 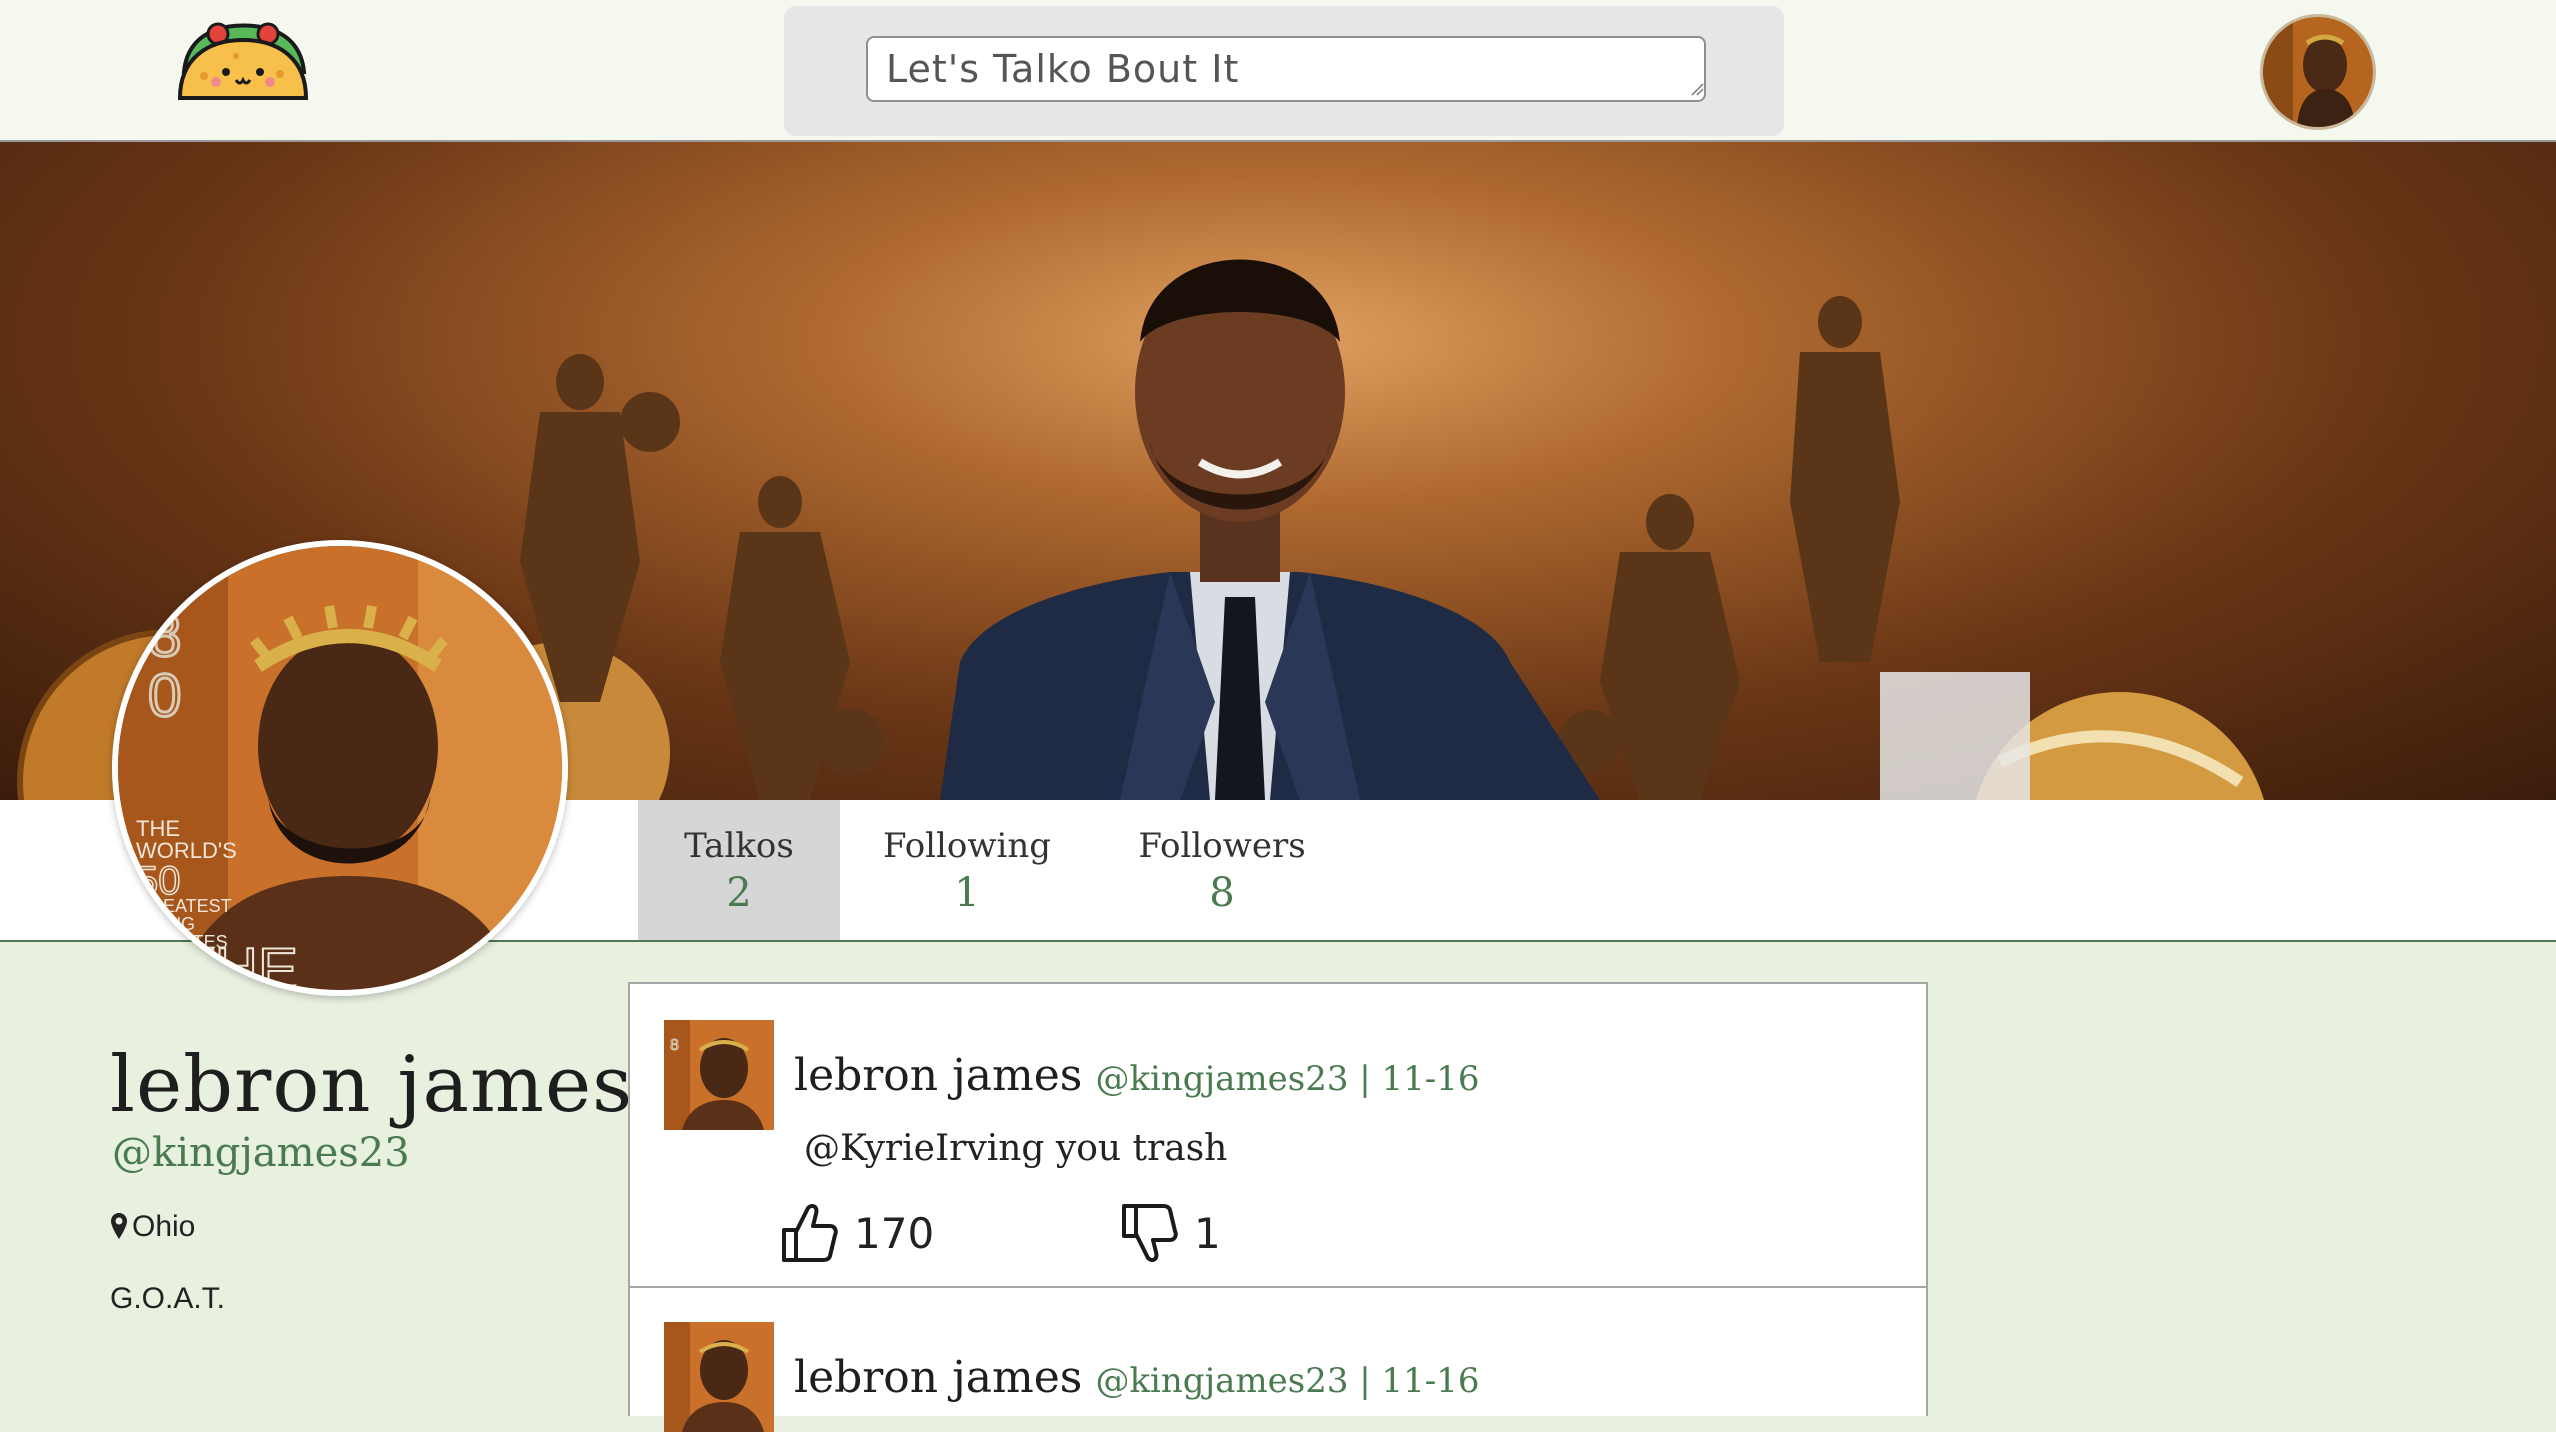 I want to click on profile-handle: @kingjames23, so click(x=261, y=1153).